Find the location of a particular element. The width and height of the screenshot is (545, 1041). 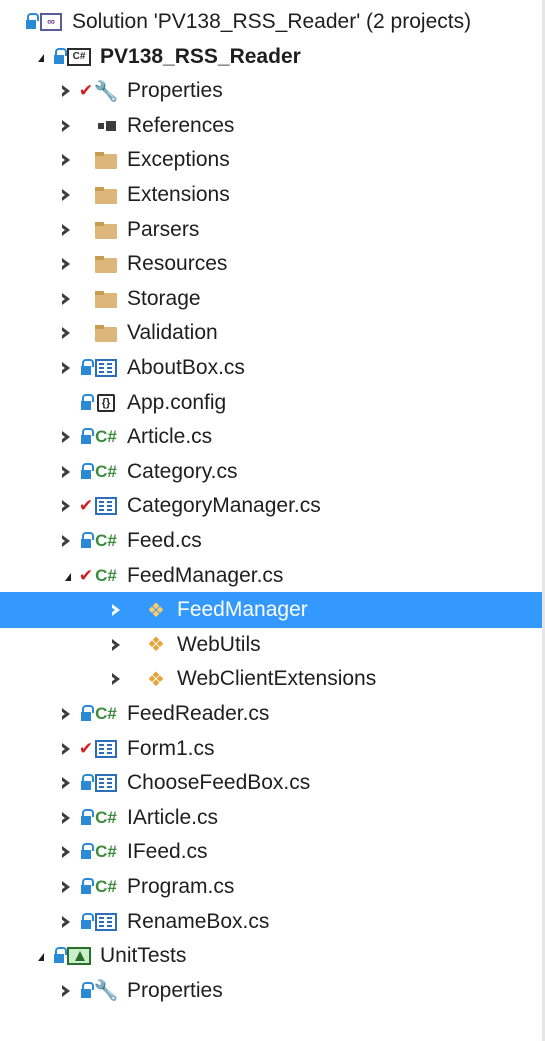

tree-item-label: Feed.cs is located at coordinates (164, 540).